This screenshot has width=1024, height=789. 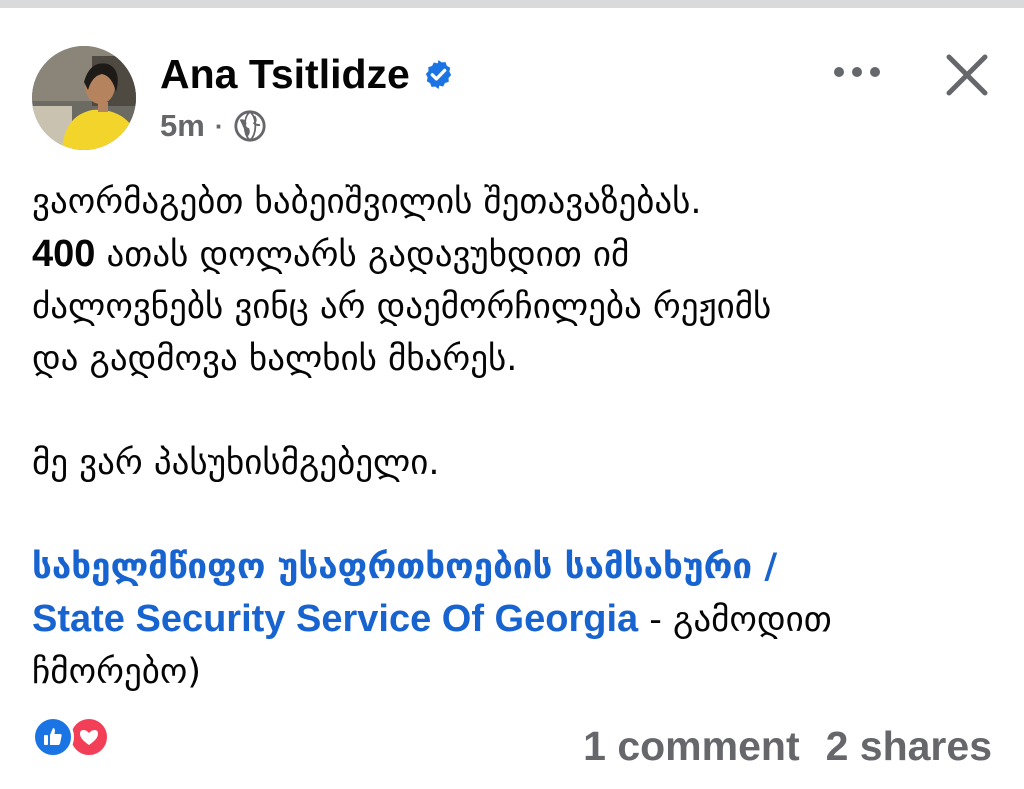 I want to click on engagement-stats: 1 comment 2 shares, so click(x=787, y=746).